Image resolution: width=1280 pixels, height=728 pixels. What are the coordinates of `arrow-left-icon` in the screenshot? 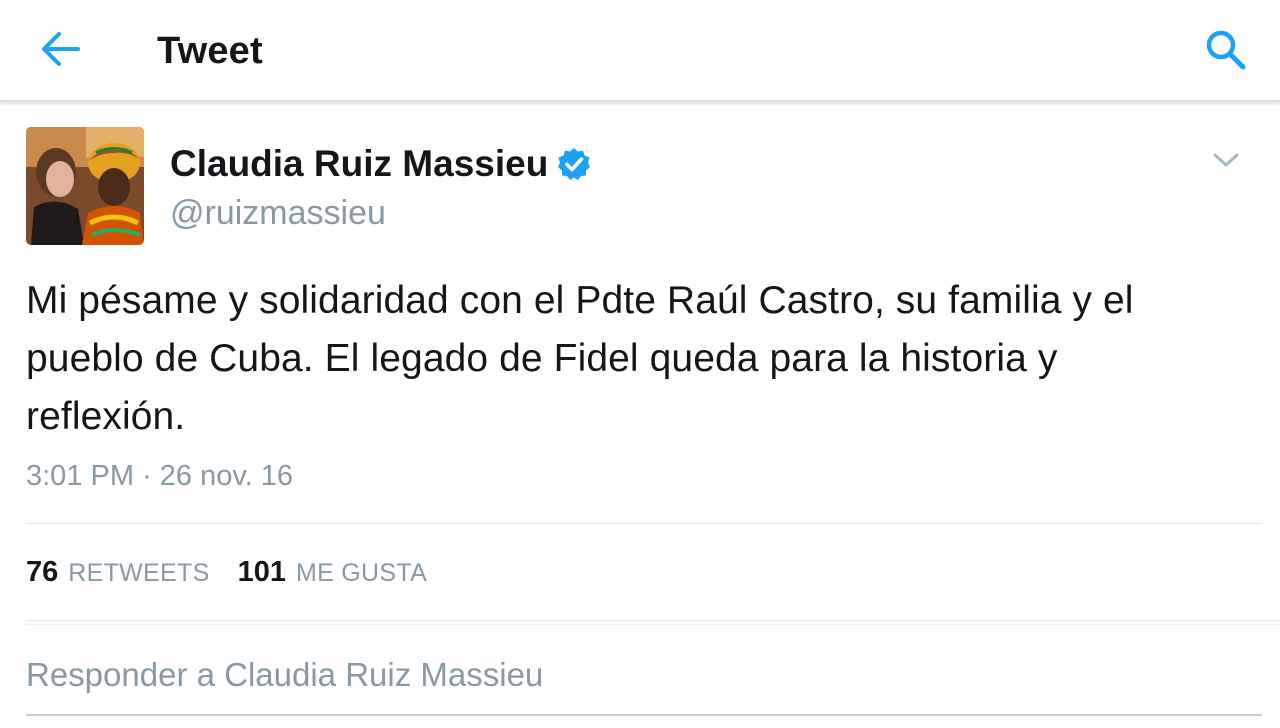 It's located at (61, 49).